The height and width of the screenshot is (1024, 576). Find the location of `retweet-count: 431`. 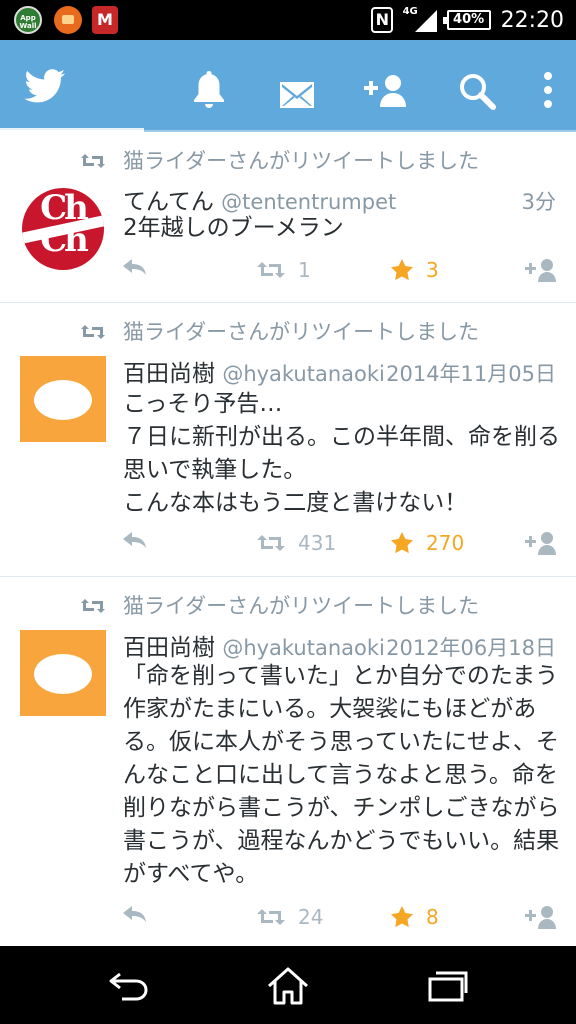

retweet-count: 431 is located at coordinates (317, 543).